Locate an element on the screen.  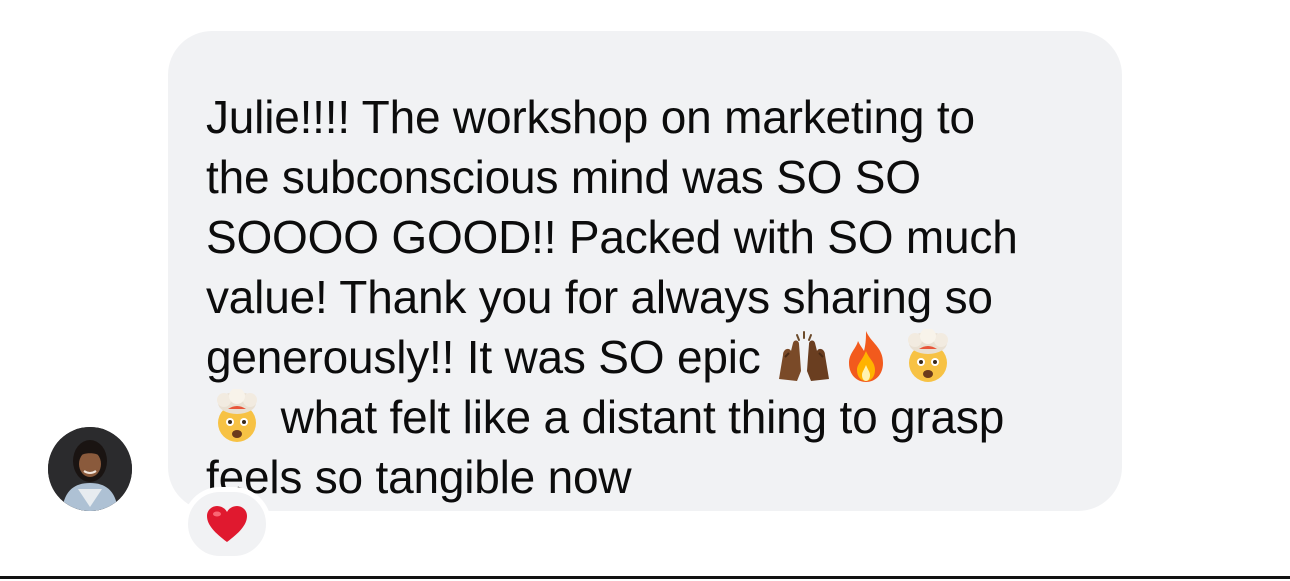
bottom-divider is located at coordinates (645, 577).